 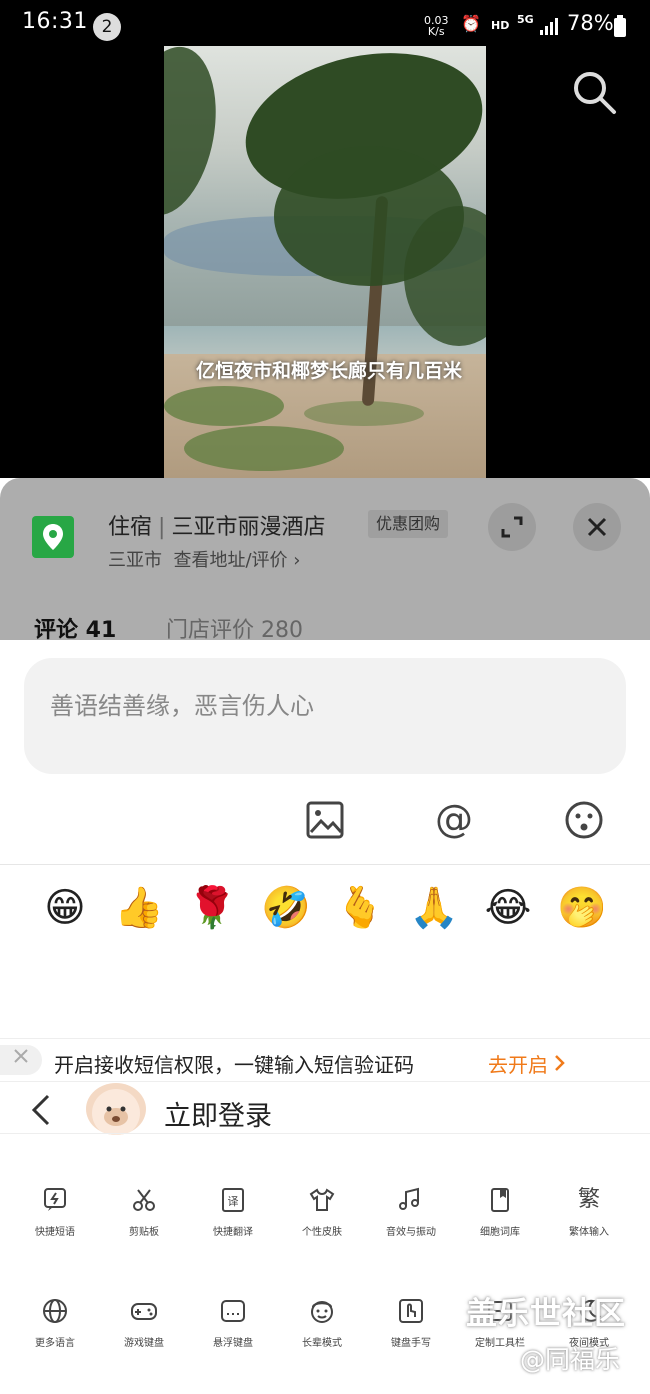 What do you see at coordinates (55, 1232) in the screenshot?
I see `tool-label: 快捷短语` at bounding box center [55, 1232].